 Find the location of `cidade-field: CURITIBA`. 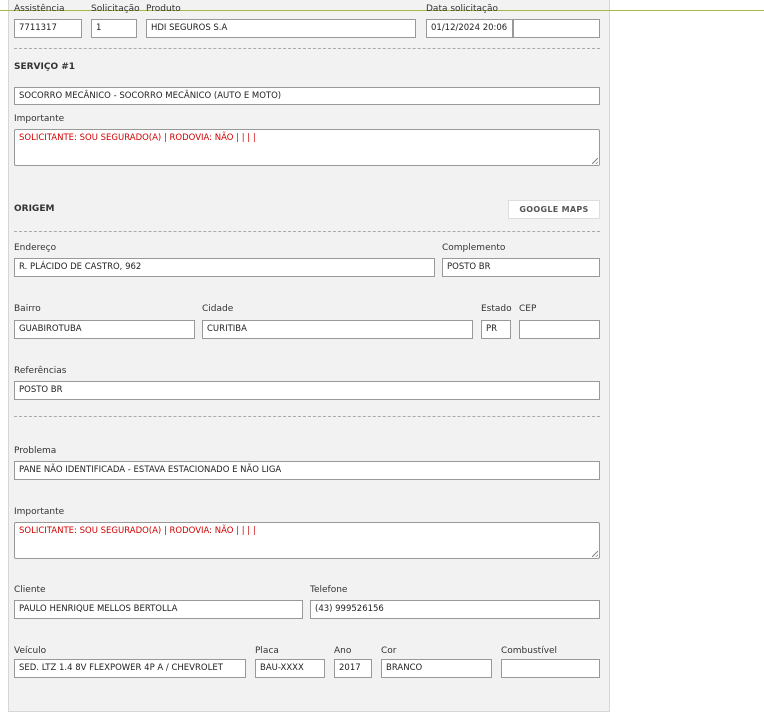

cidade-field: CURITIBA is located at coordinates (337, 329).